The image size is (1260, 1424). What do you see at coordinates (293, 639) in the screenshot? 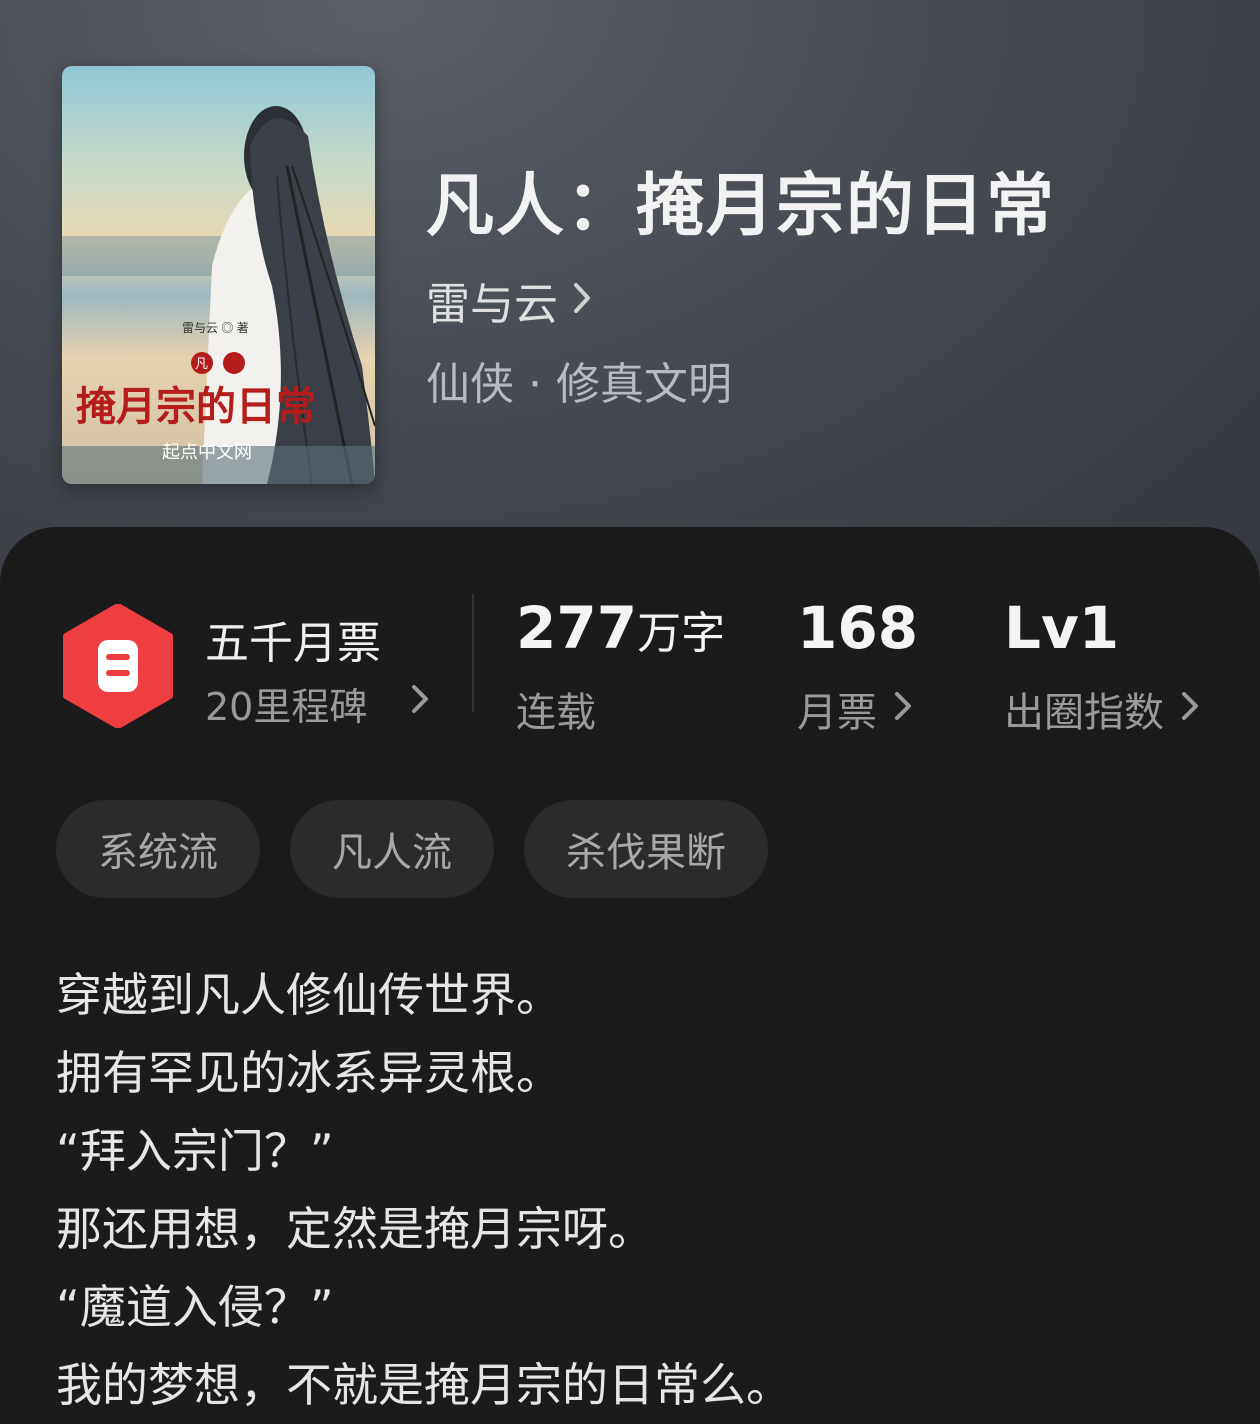
I see `milestone-title: 五千月票` at bounding box center [293, 639].